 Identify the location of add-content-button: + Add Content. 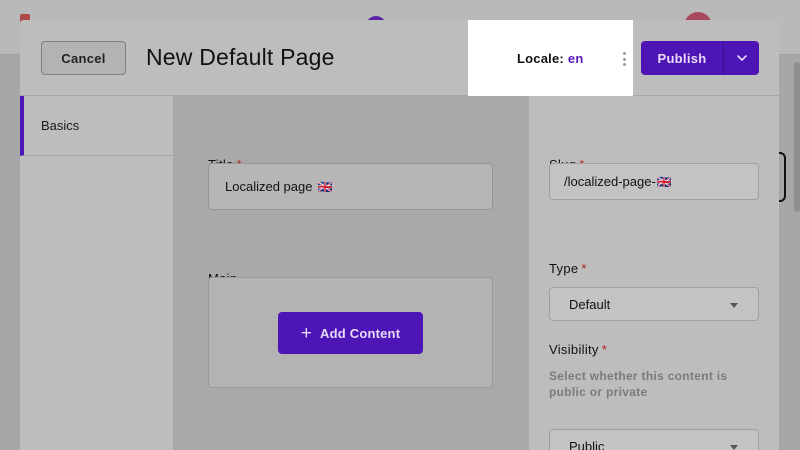
(350, 333).